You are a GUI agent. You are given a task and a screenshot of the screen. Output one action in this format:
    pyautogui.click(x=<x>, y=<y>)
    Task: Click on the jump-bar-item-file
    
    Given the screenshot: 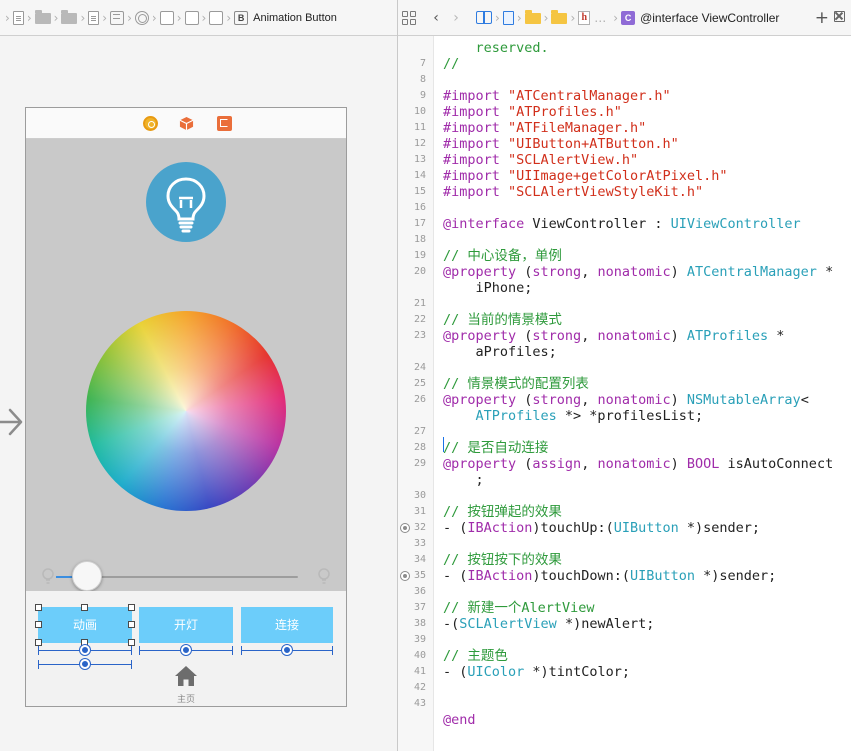 What is the action you would take?
    pyautogui.click(x=18, y=17)
    